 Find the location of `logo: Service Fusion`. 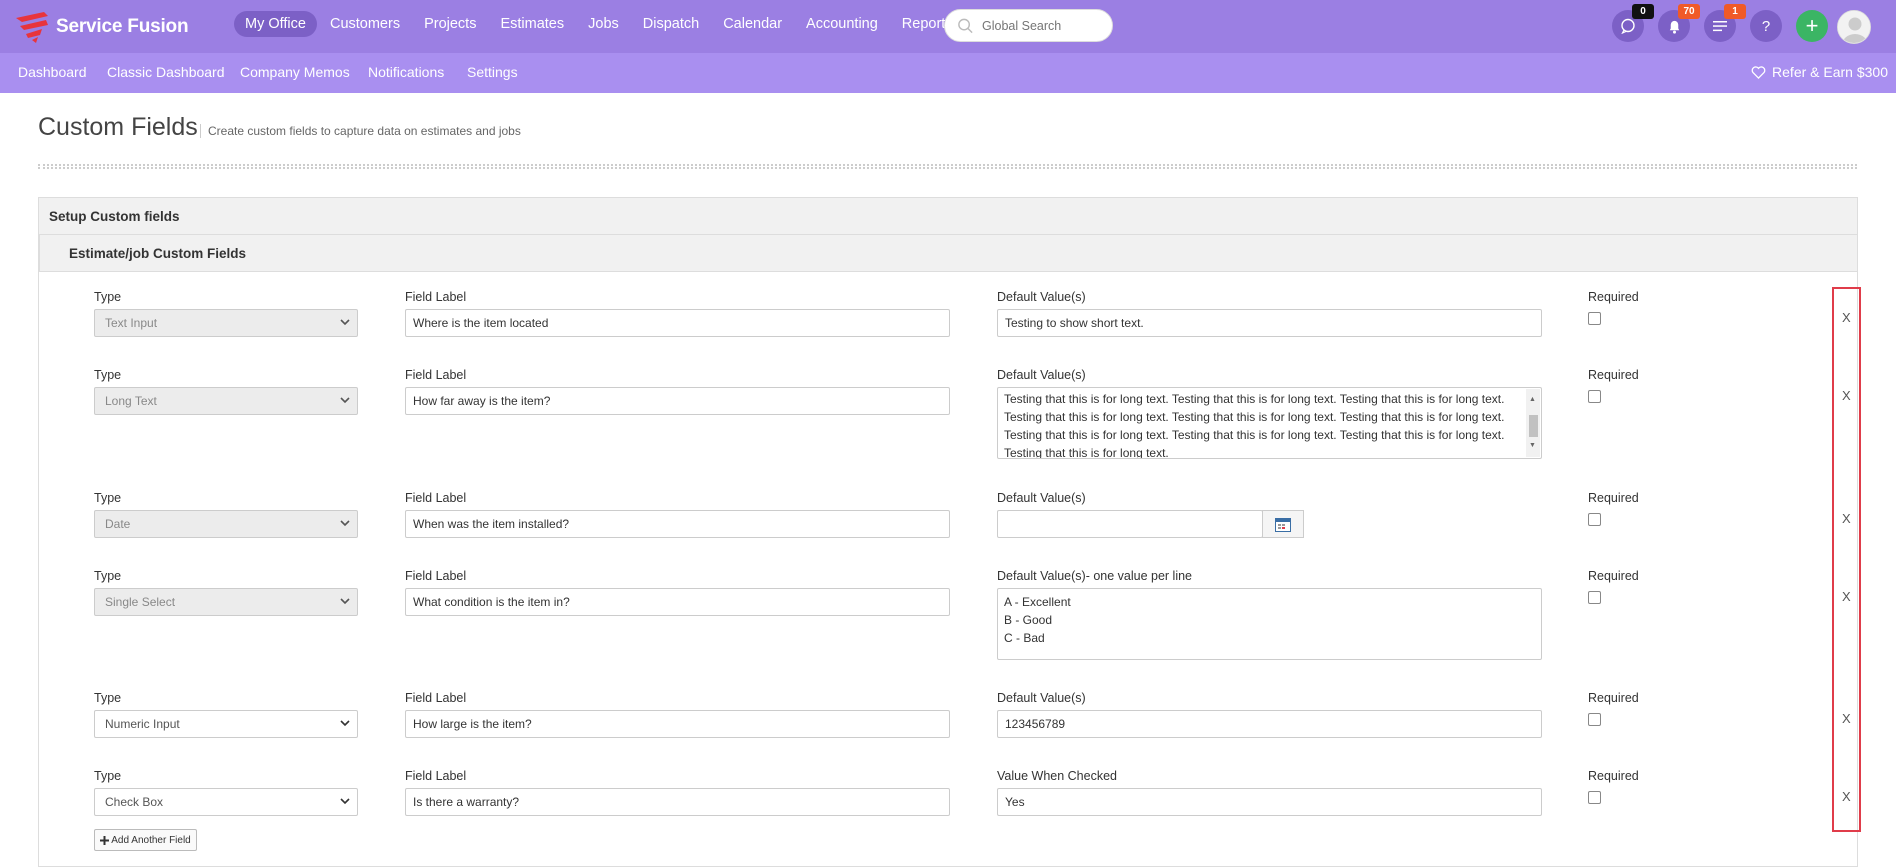

logo: Service Fusion is located at coordinates (101, 27).